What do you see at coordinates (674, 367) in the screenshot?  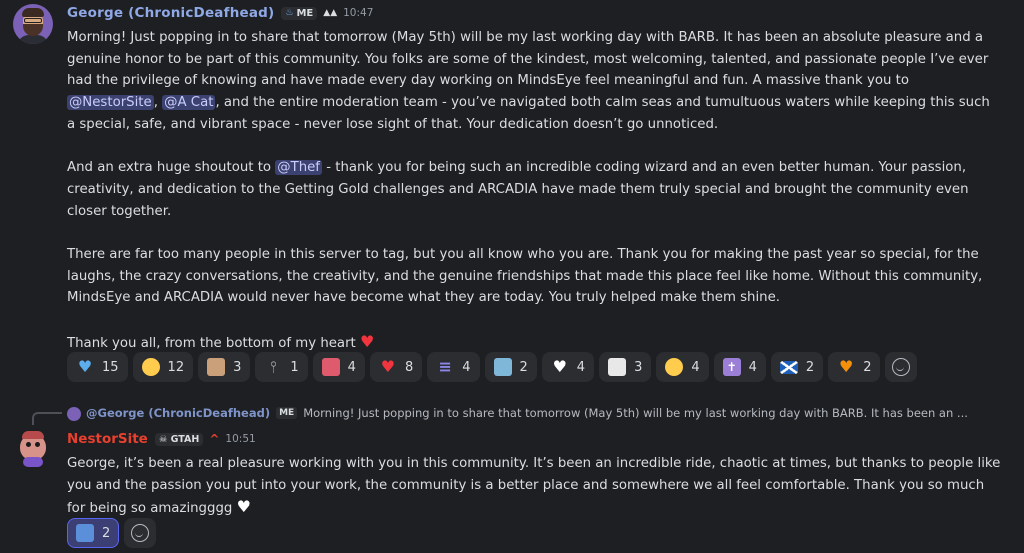 I see `pleading-face-icon` at bounding box center [674, 367].